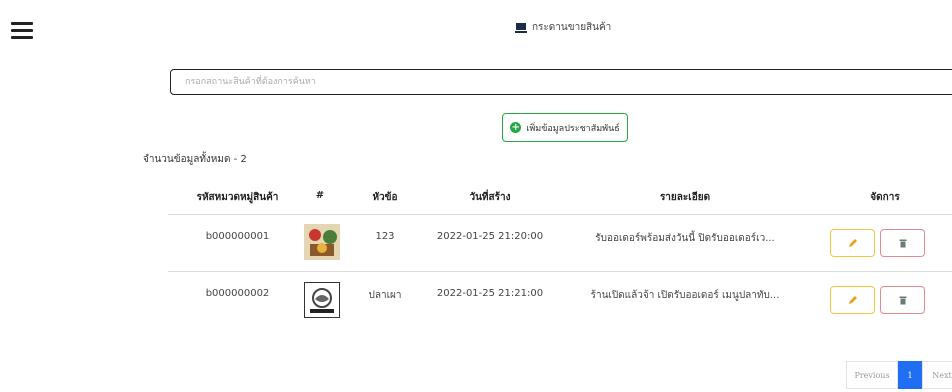  Describe the element at coordinates (521, 27) in the screenshot. I see `monitor-icon` at that location.